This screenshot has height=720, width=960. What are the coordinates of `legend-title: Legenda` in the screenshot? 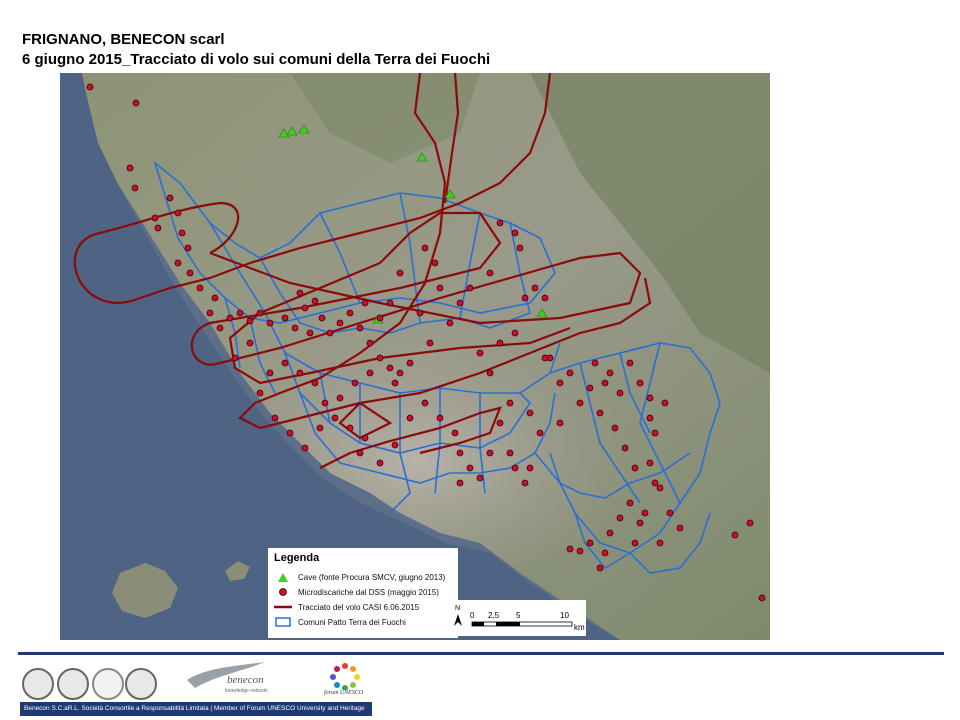 It's located at (297, 558).